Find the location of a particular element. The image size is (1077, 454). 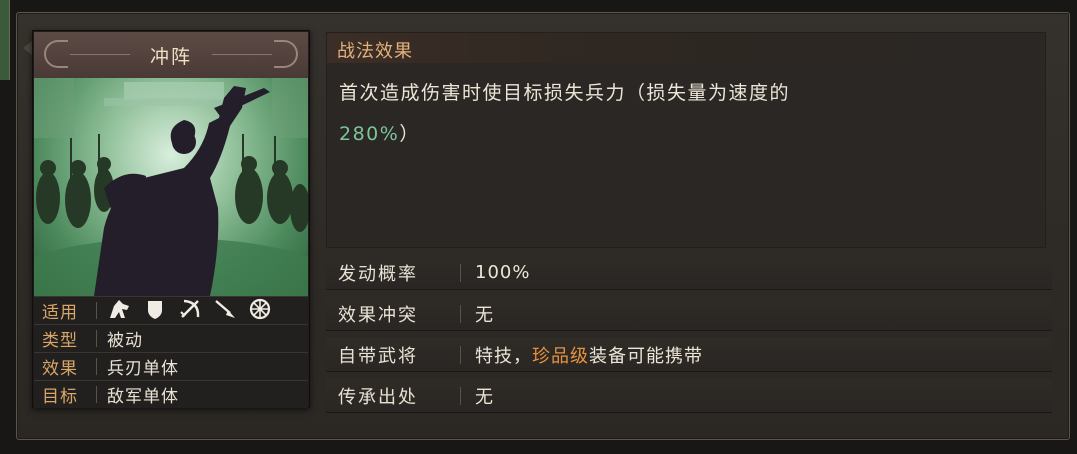

ornament-line-left is located at coordinates (100, 54).